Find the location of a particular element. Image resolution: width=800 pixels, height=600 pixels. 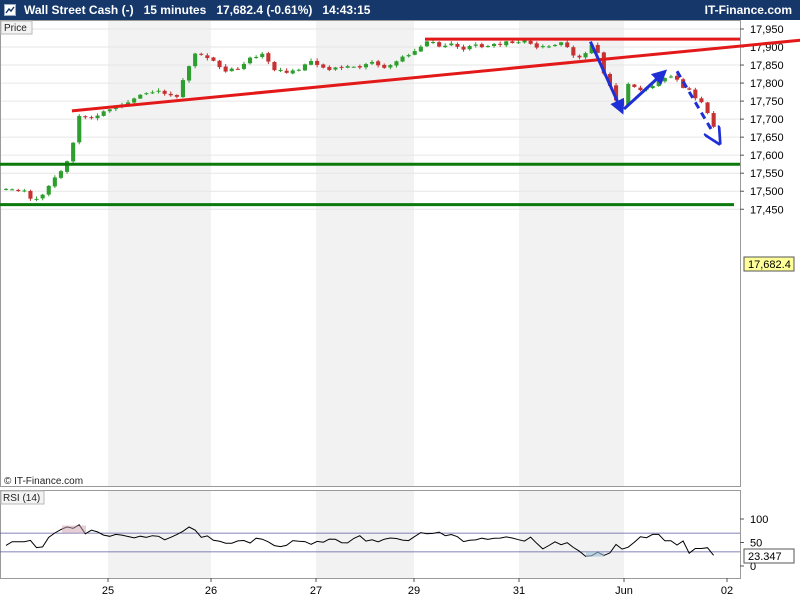

projected-arrow is located at coordinates (696, 106).